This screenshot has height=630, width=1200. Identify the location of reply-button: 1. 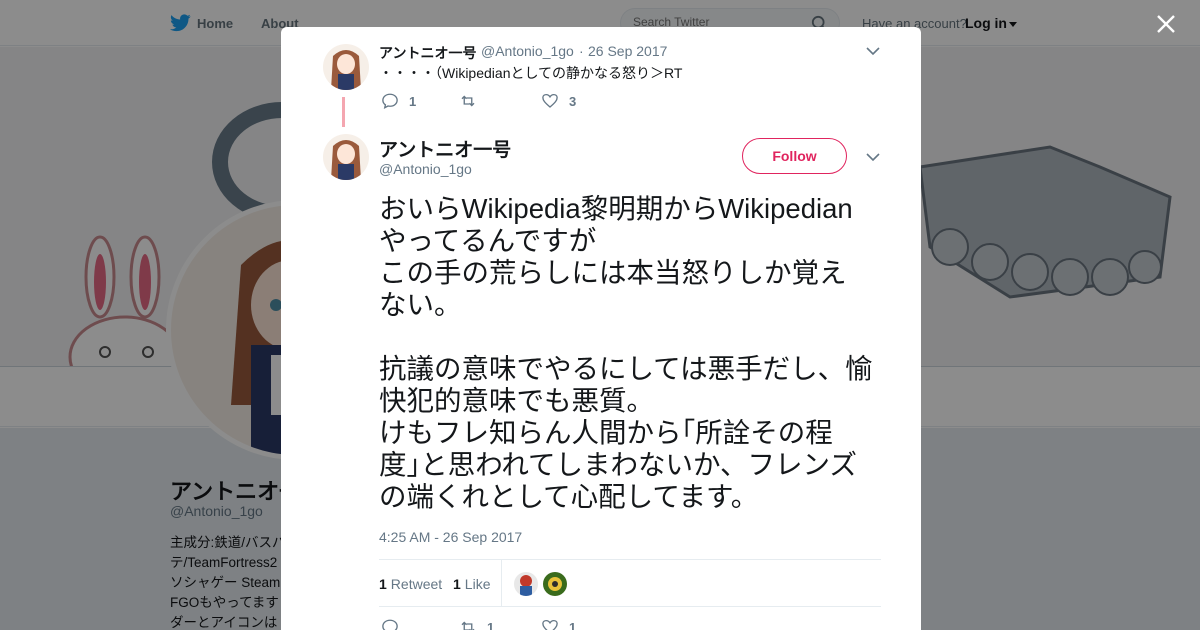
(398, 101).